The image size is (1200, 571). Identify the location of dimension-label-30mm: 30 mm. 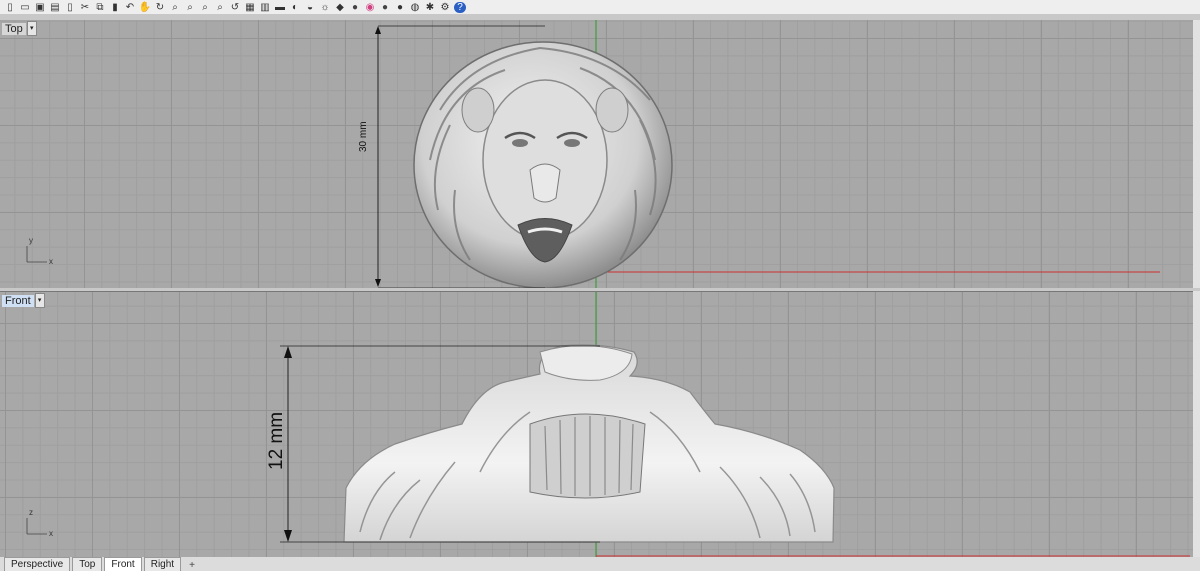
(363, 136).